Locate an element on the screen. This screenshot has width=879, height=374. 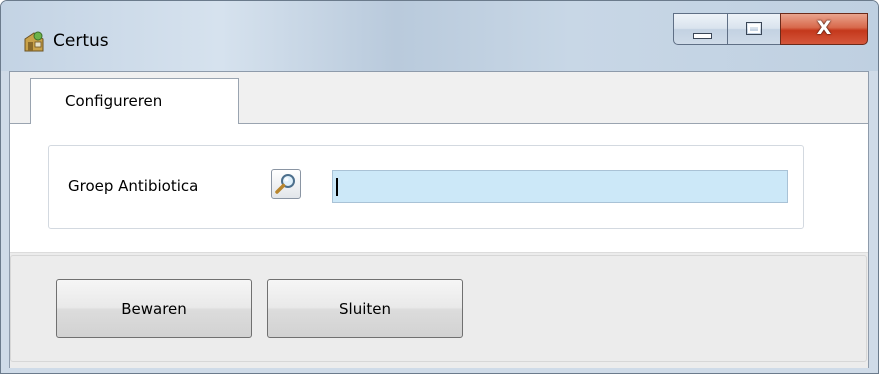
search-button is located at coordinates (286, 184).